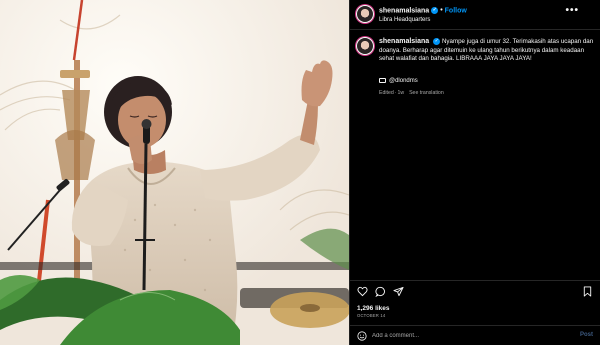  I want to click on more-icon: •••, so click(572, 10).